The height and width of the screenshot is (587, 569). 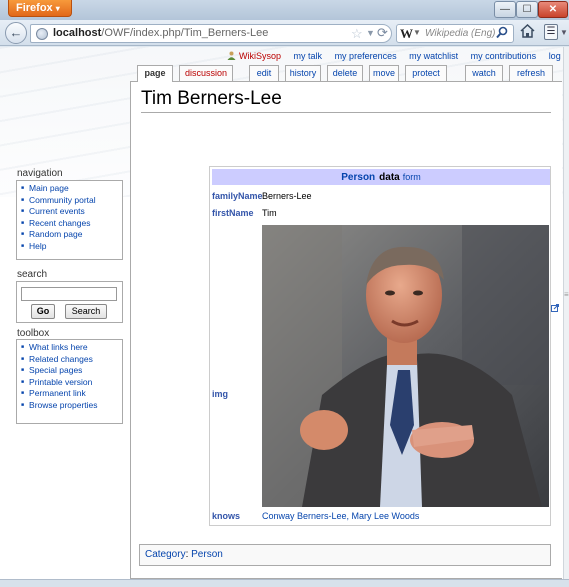 I want to click on class-link: Person, so click(x=358, y=177).